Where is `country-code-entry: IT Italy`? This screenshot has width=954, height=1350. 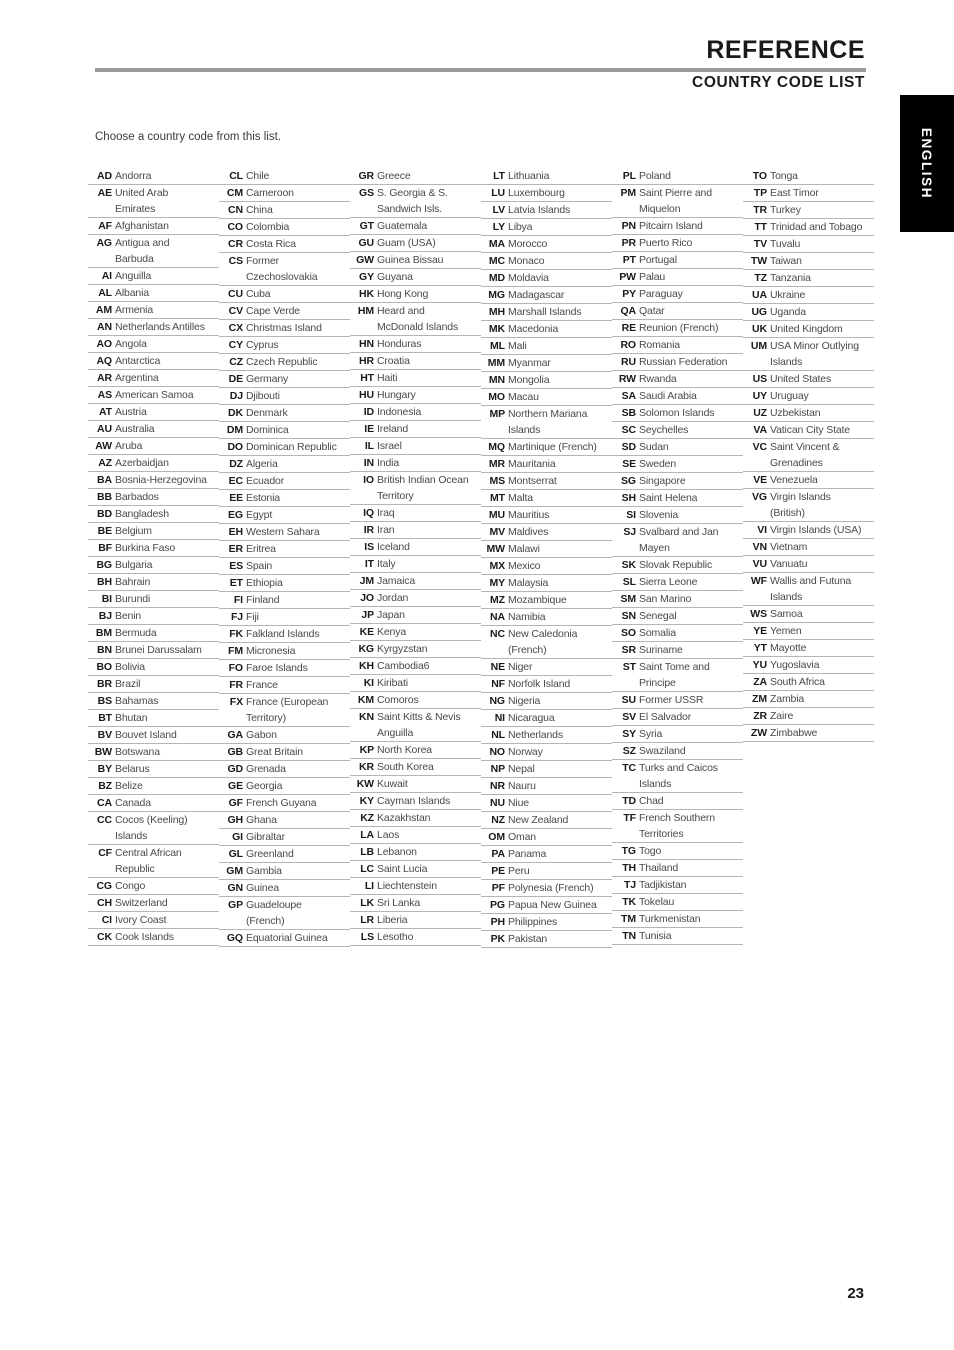
country-code-entry: IT Italy is located at coordinates (415, 564).